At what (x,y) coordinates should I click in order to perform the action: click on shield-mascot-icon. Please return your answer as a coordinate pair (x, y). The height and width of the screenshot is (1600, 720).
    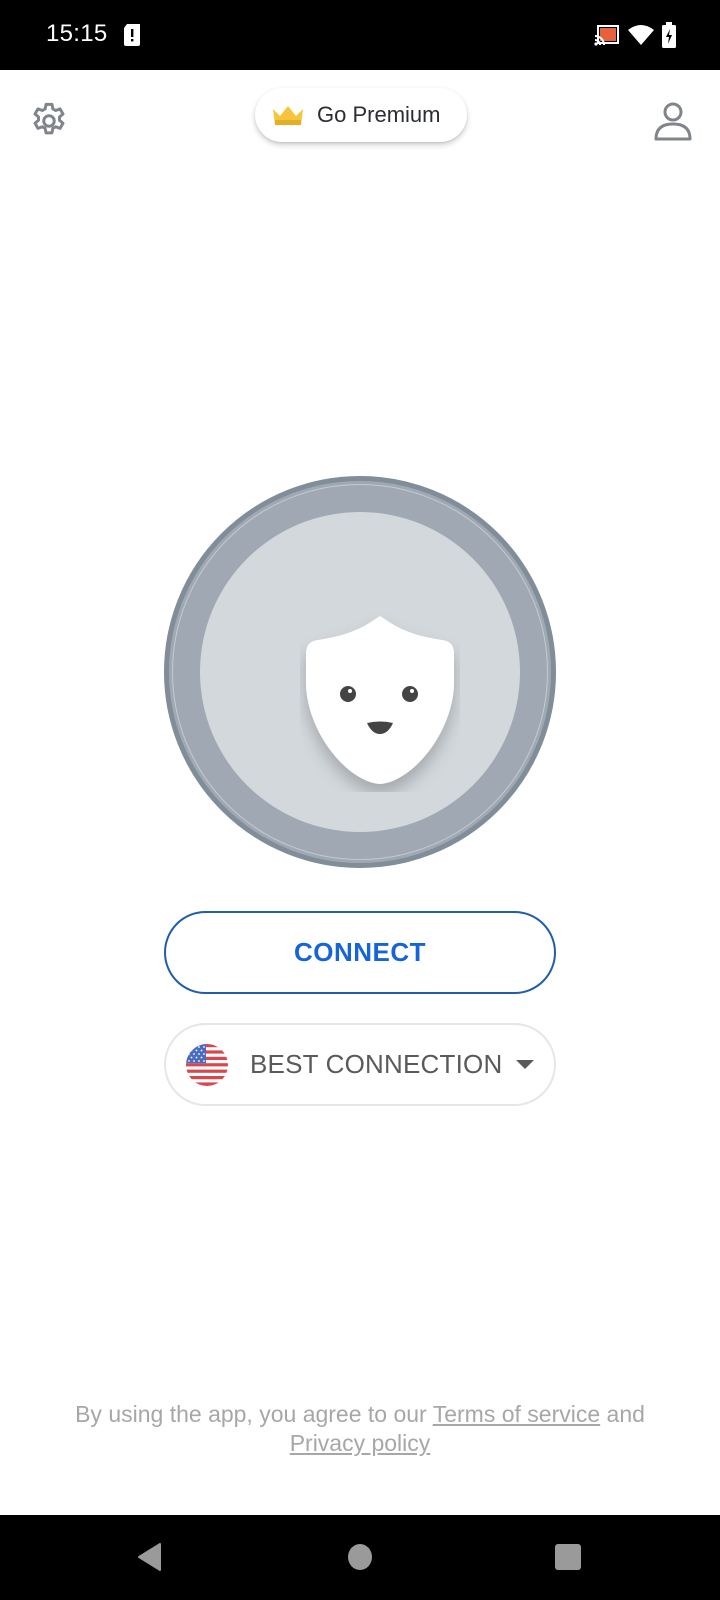
    Looking at the image, I should click on (380, 700).